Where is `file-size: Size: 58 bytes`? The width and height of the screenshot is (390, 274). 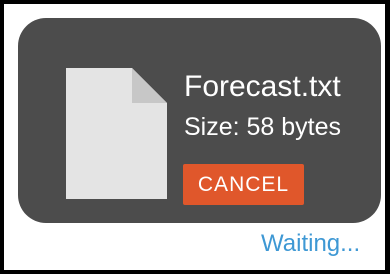 file-size: Size: 58 bytes is located at coordinates (263, 127).